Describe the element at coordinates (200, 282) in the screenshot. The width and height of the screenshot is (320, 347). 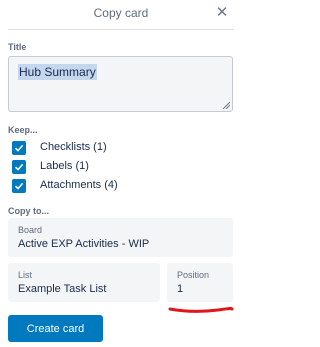
I see `position-select: Position 1` at that location.